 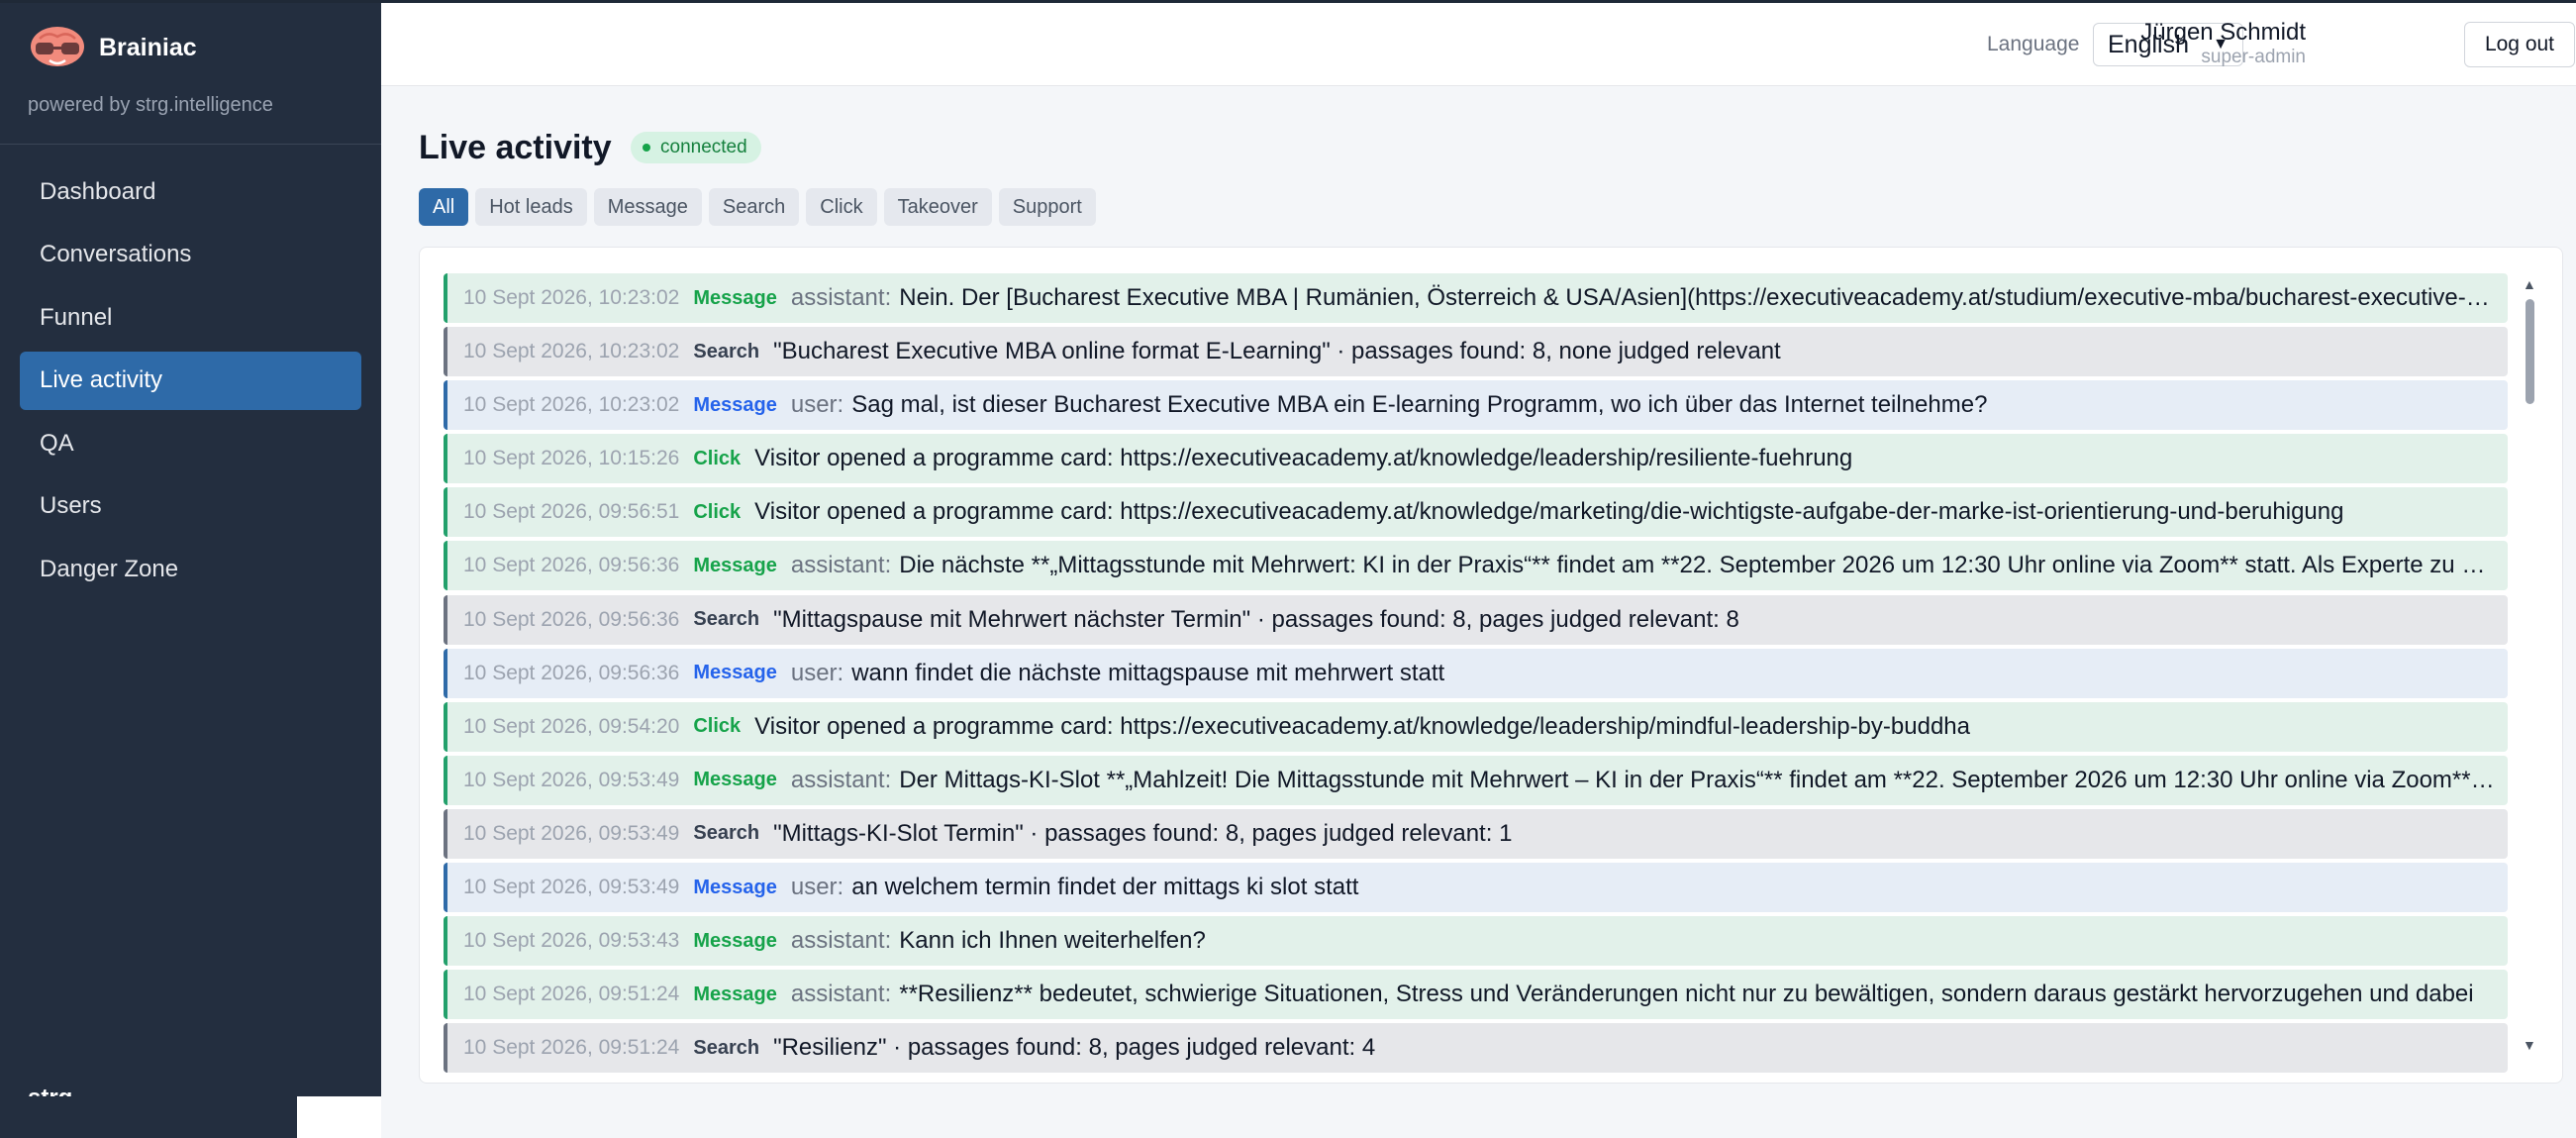 I want to click on activity-timestamp: 10 Sept 2026, 09:54:20, so click(x=571, y=726).